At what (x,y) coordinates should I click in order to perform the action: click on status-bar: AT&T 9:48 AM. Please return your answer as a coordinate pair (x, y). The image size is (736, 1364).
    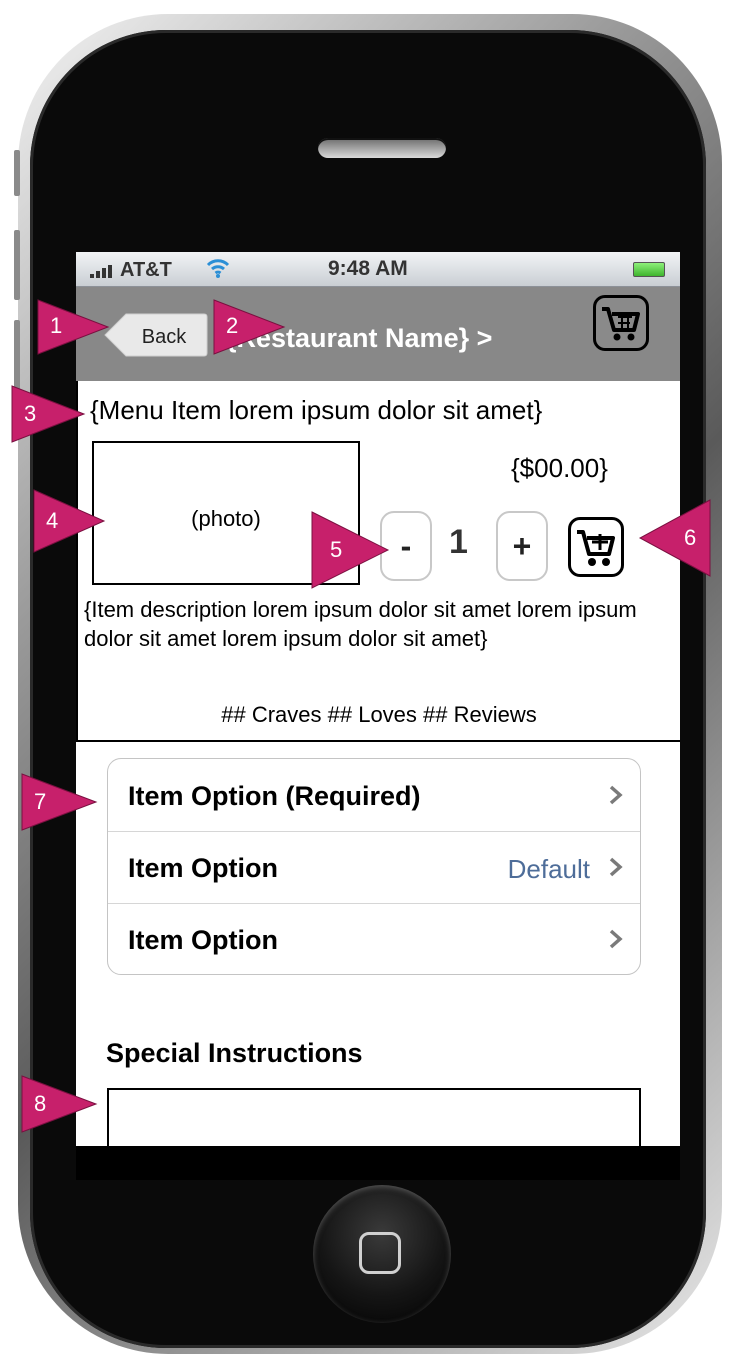
    Looking at the image, I should click on (378, 269).